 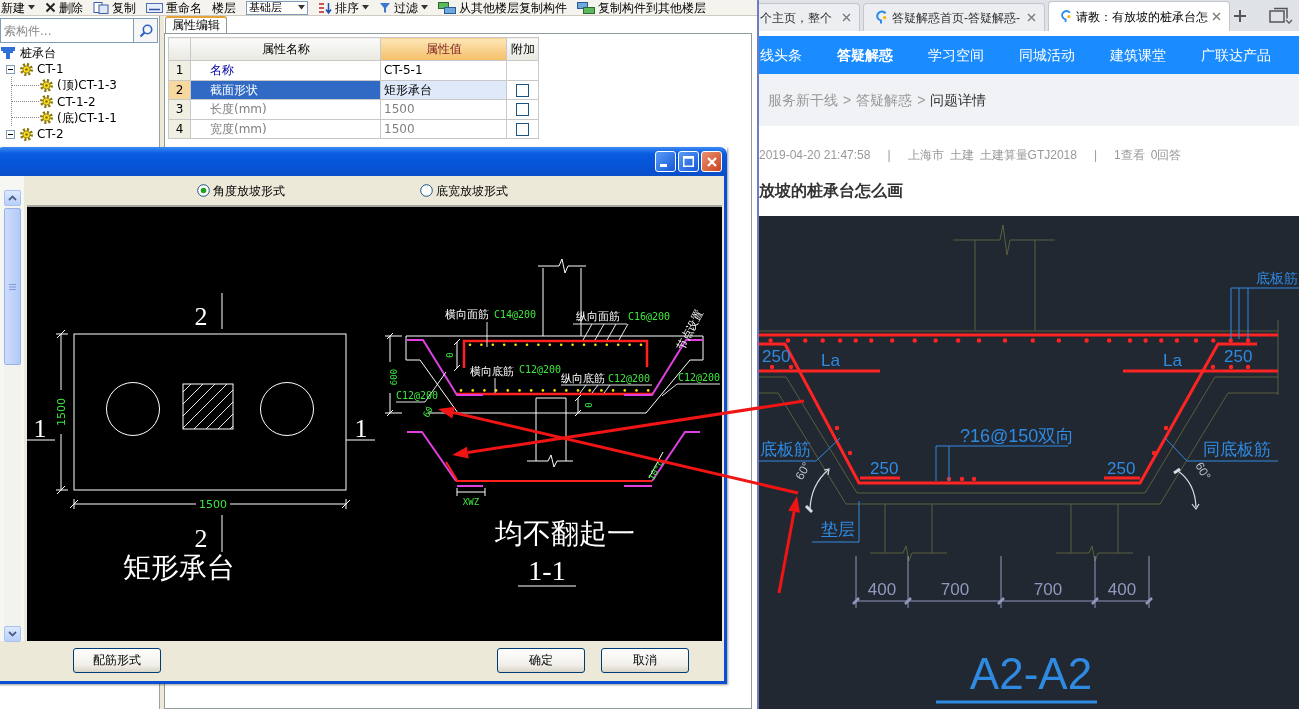 What do you see at coordinates (12, 416) in the screenshot?
I see `scrollbar` at bounding box center [12, 416].